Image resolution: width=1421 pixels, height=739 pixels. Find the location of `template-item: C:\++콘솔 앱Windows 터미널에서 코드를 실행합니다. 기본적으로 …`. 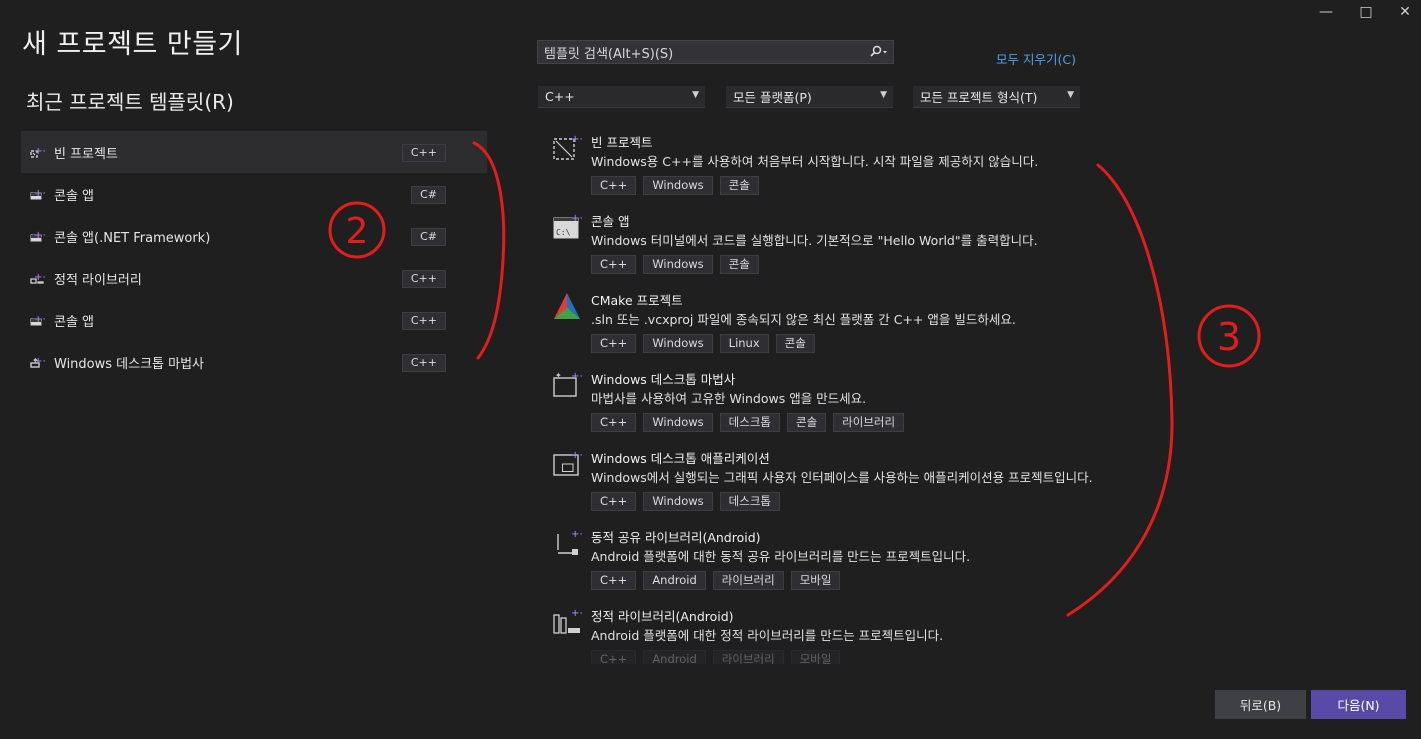

template-item: C:\++콘솔 앱Windows 터미널에서 코드를 실행합니다. 기본적으로 … is located at coordinates (841, 248).